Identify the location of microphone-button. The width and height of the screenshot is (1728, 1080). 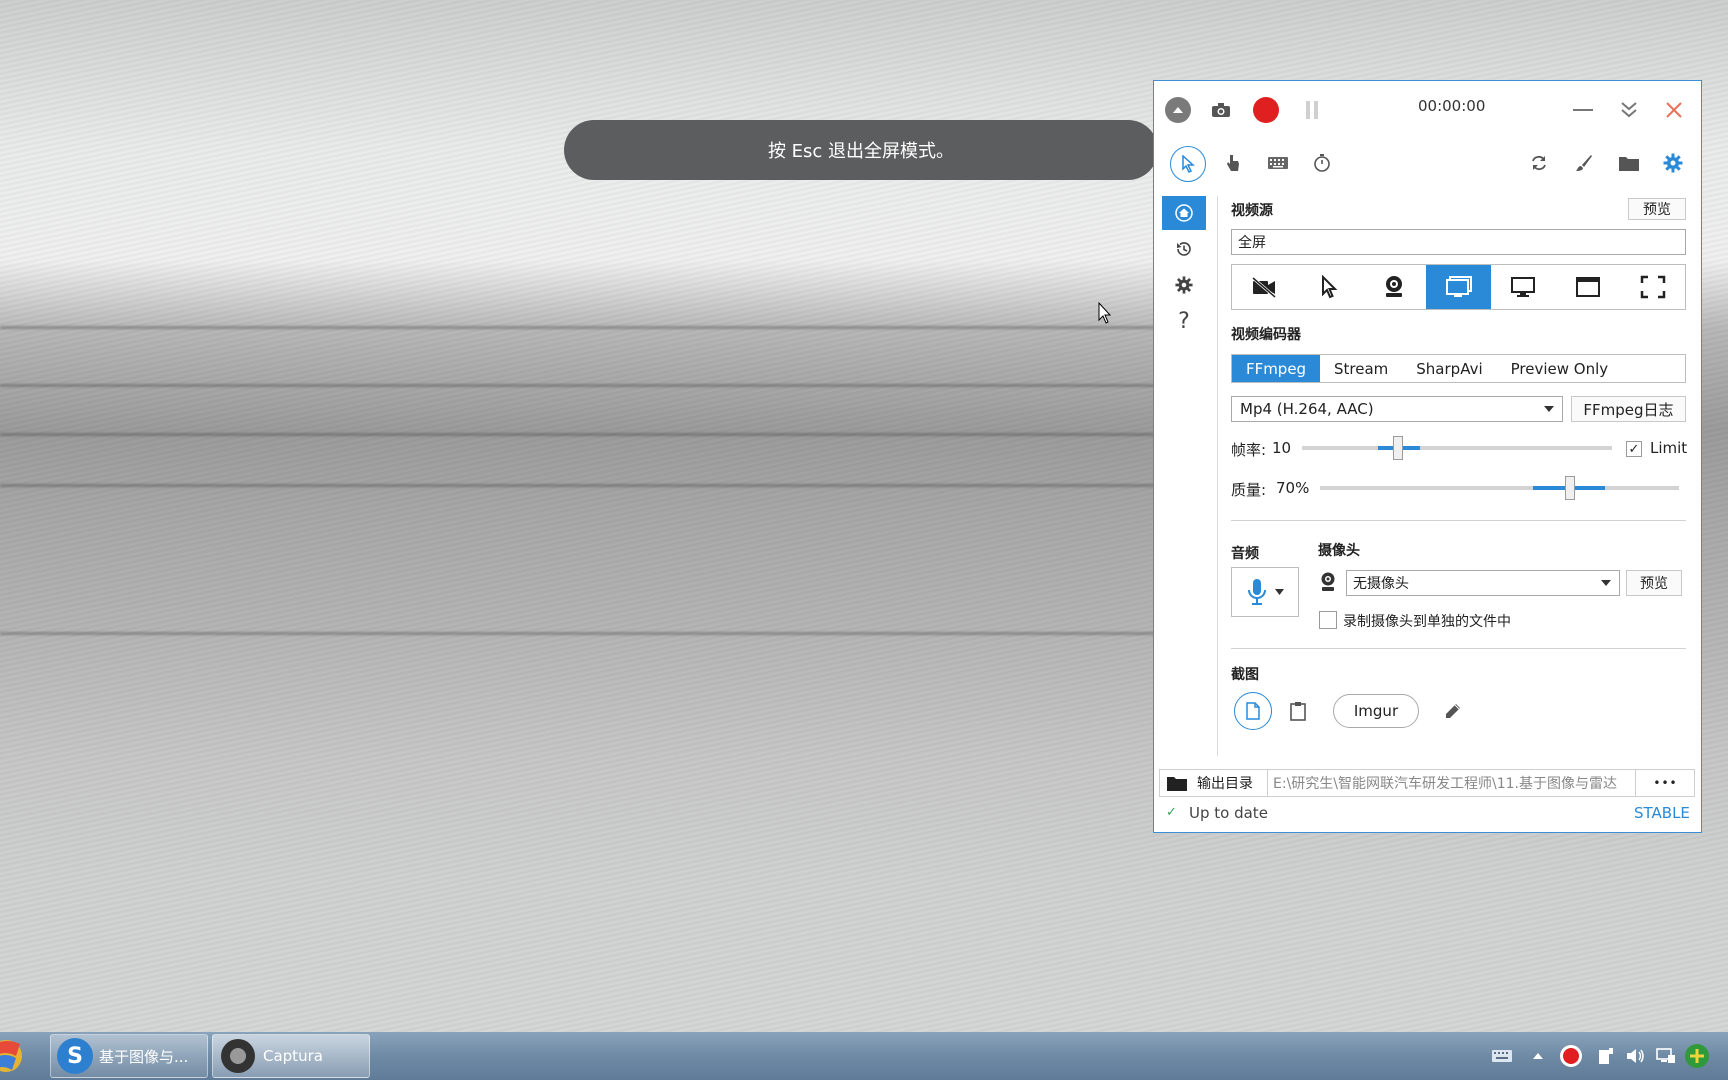
(1265, 592).